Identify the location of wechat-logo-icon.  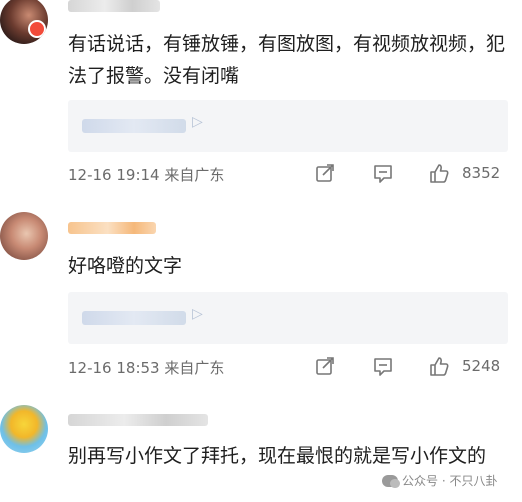
(391, 481).